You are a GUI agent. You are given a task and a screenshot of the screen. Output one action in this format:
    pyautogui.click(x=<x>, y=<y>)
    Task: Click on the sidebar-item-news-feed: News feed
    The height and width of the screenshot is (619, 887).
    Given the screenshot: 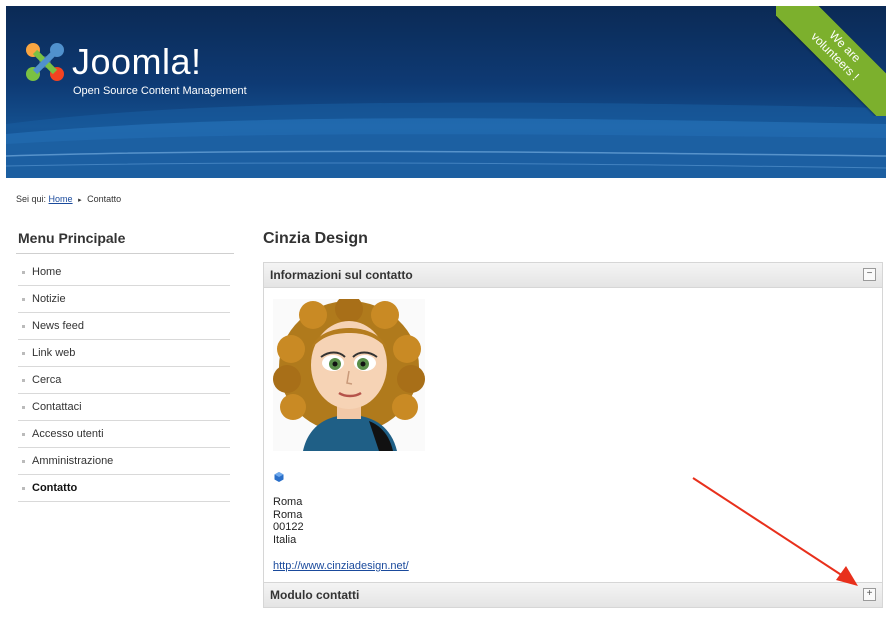 What is the action you would take?
    pyautogui.click(x=124, y=326)
    